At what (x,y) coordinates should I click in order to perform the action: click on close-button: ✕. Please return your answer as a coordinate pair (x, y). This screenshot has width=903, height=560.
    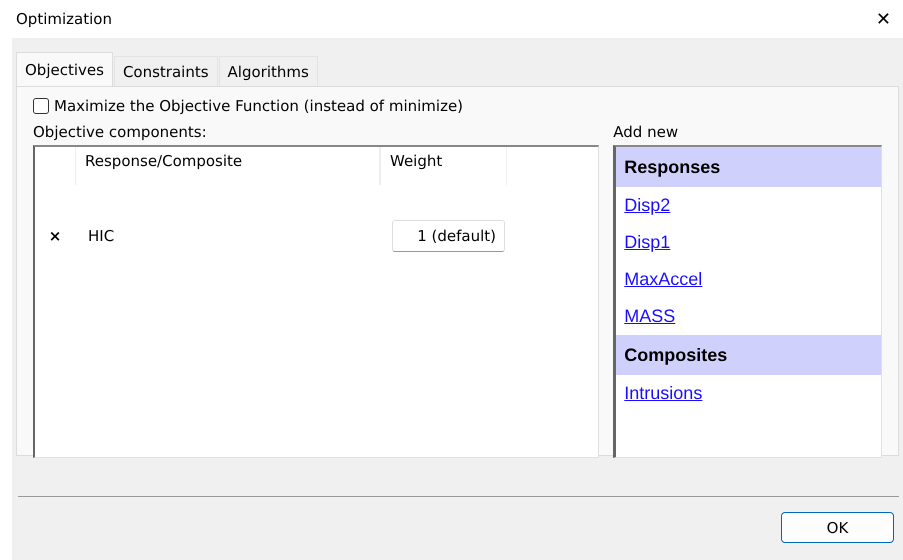
    Looking at the image, I should click on (883, 19).